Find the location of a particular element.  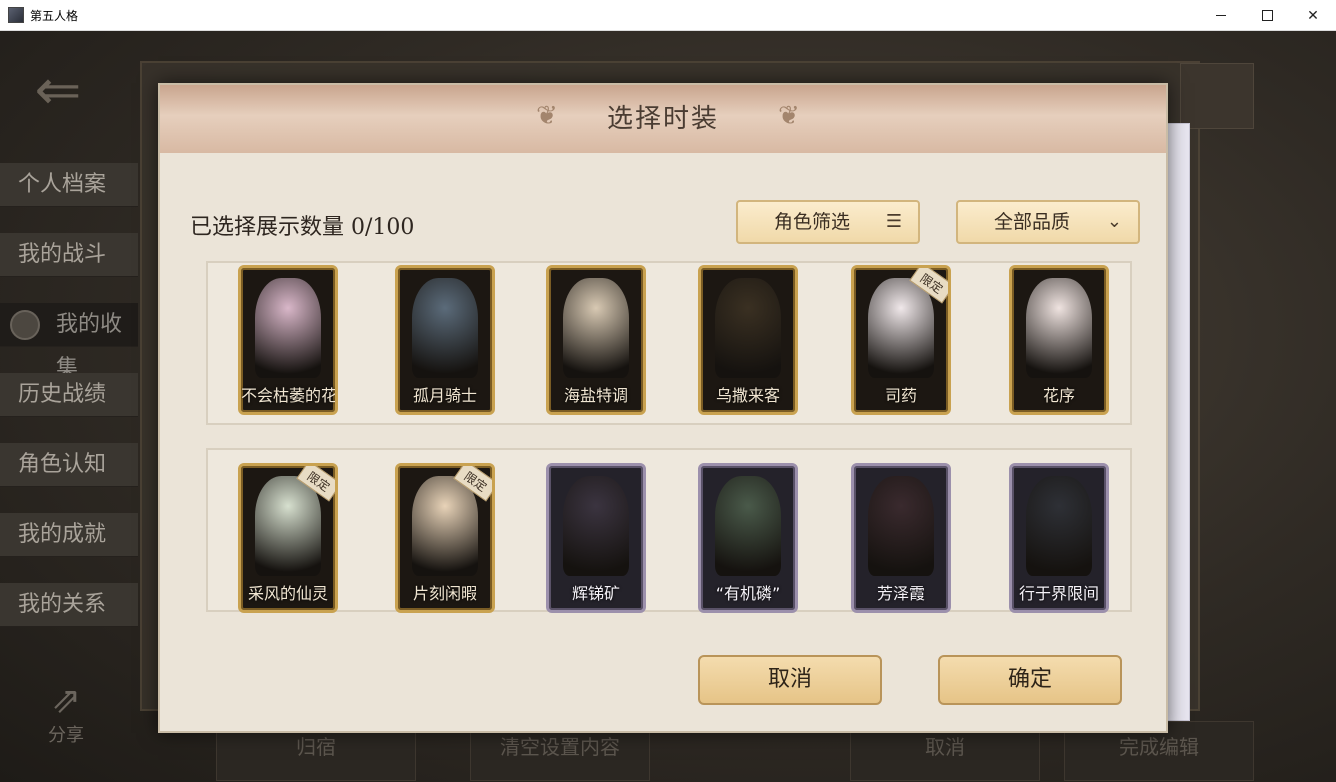

cancel-button: 取消 is located at coordinates (790, 680).